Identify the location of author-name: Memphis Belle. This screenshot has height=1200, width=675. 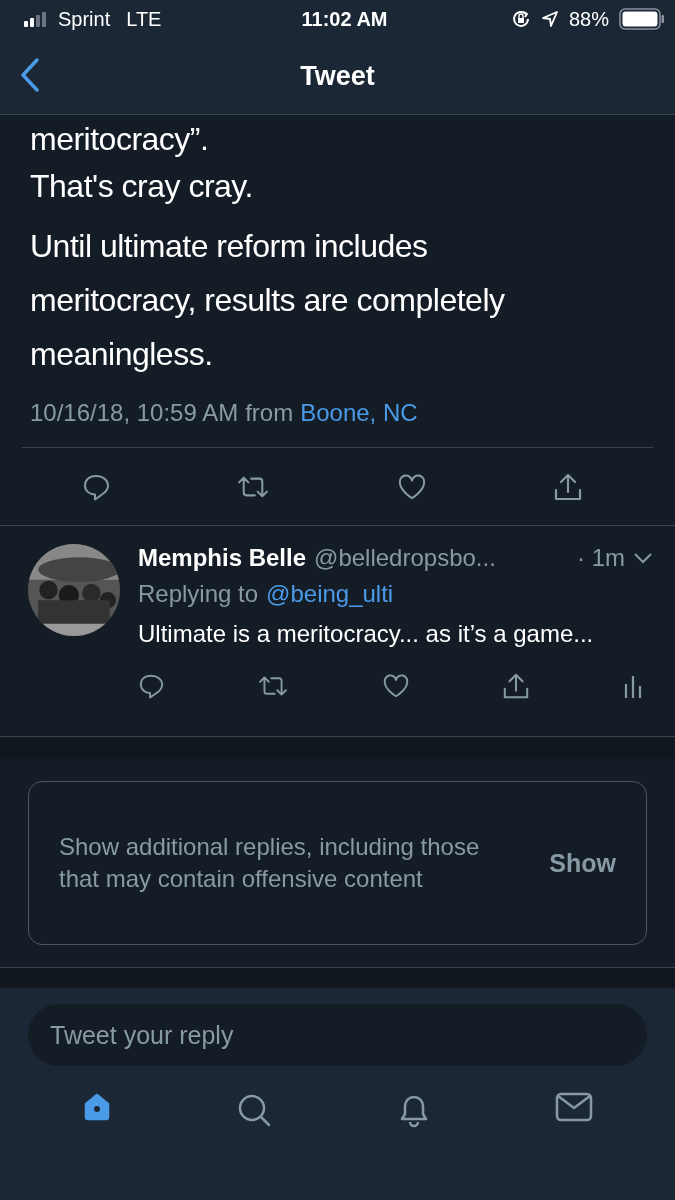
(222, 558).